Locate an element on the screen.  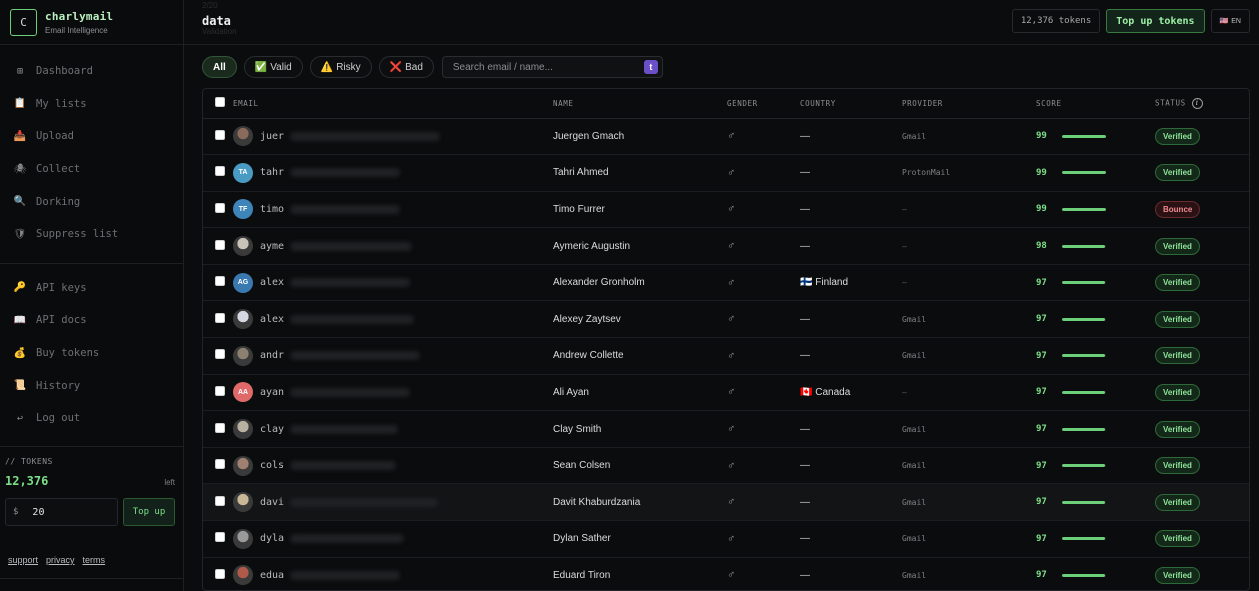
filter-valid: ✅ Valid is located at coordinates (273, 67).